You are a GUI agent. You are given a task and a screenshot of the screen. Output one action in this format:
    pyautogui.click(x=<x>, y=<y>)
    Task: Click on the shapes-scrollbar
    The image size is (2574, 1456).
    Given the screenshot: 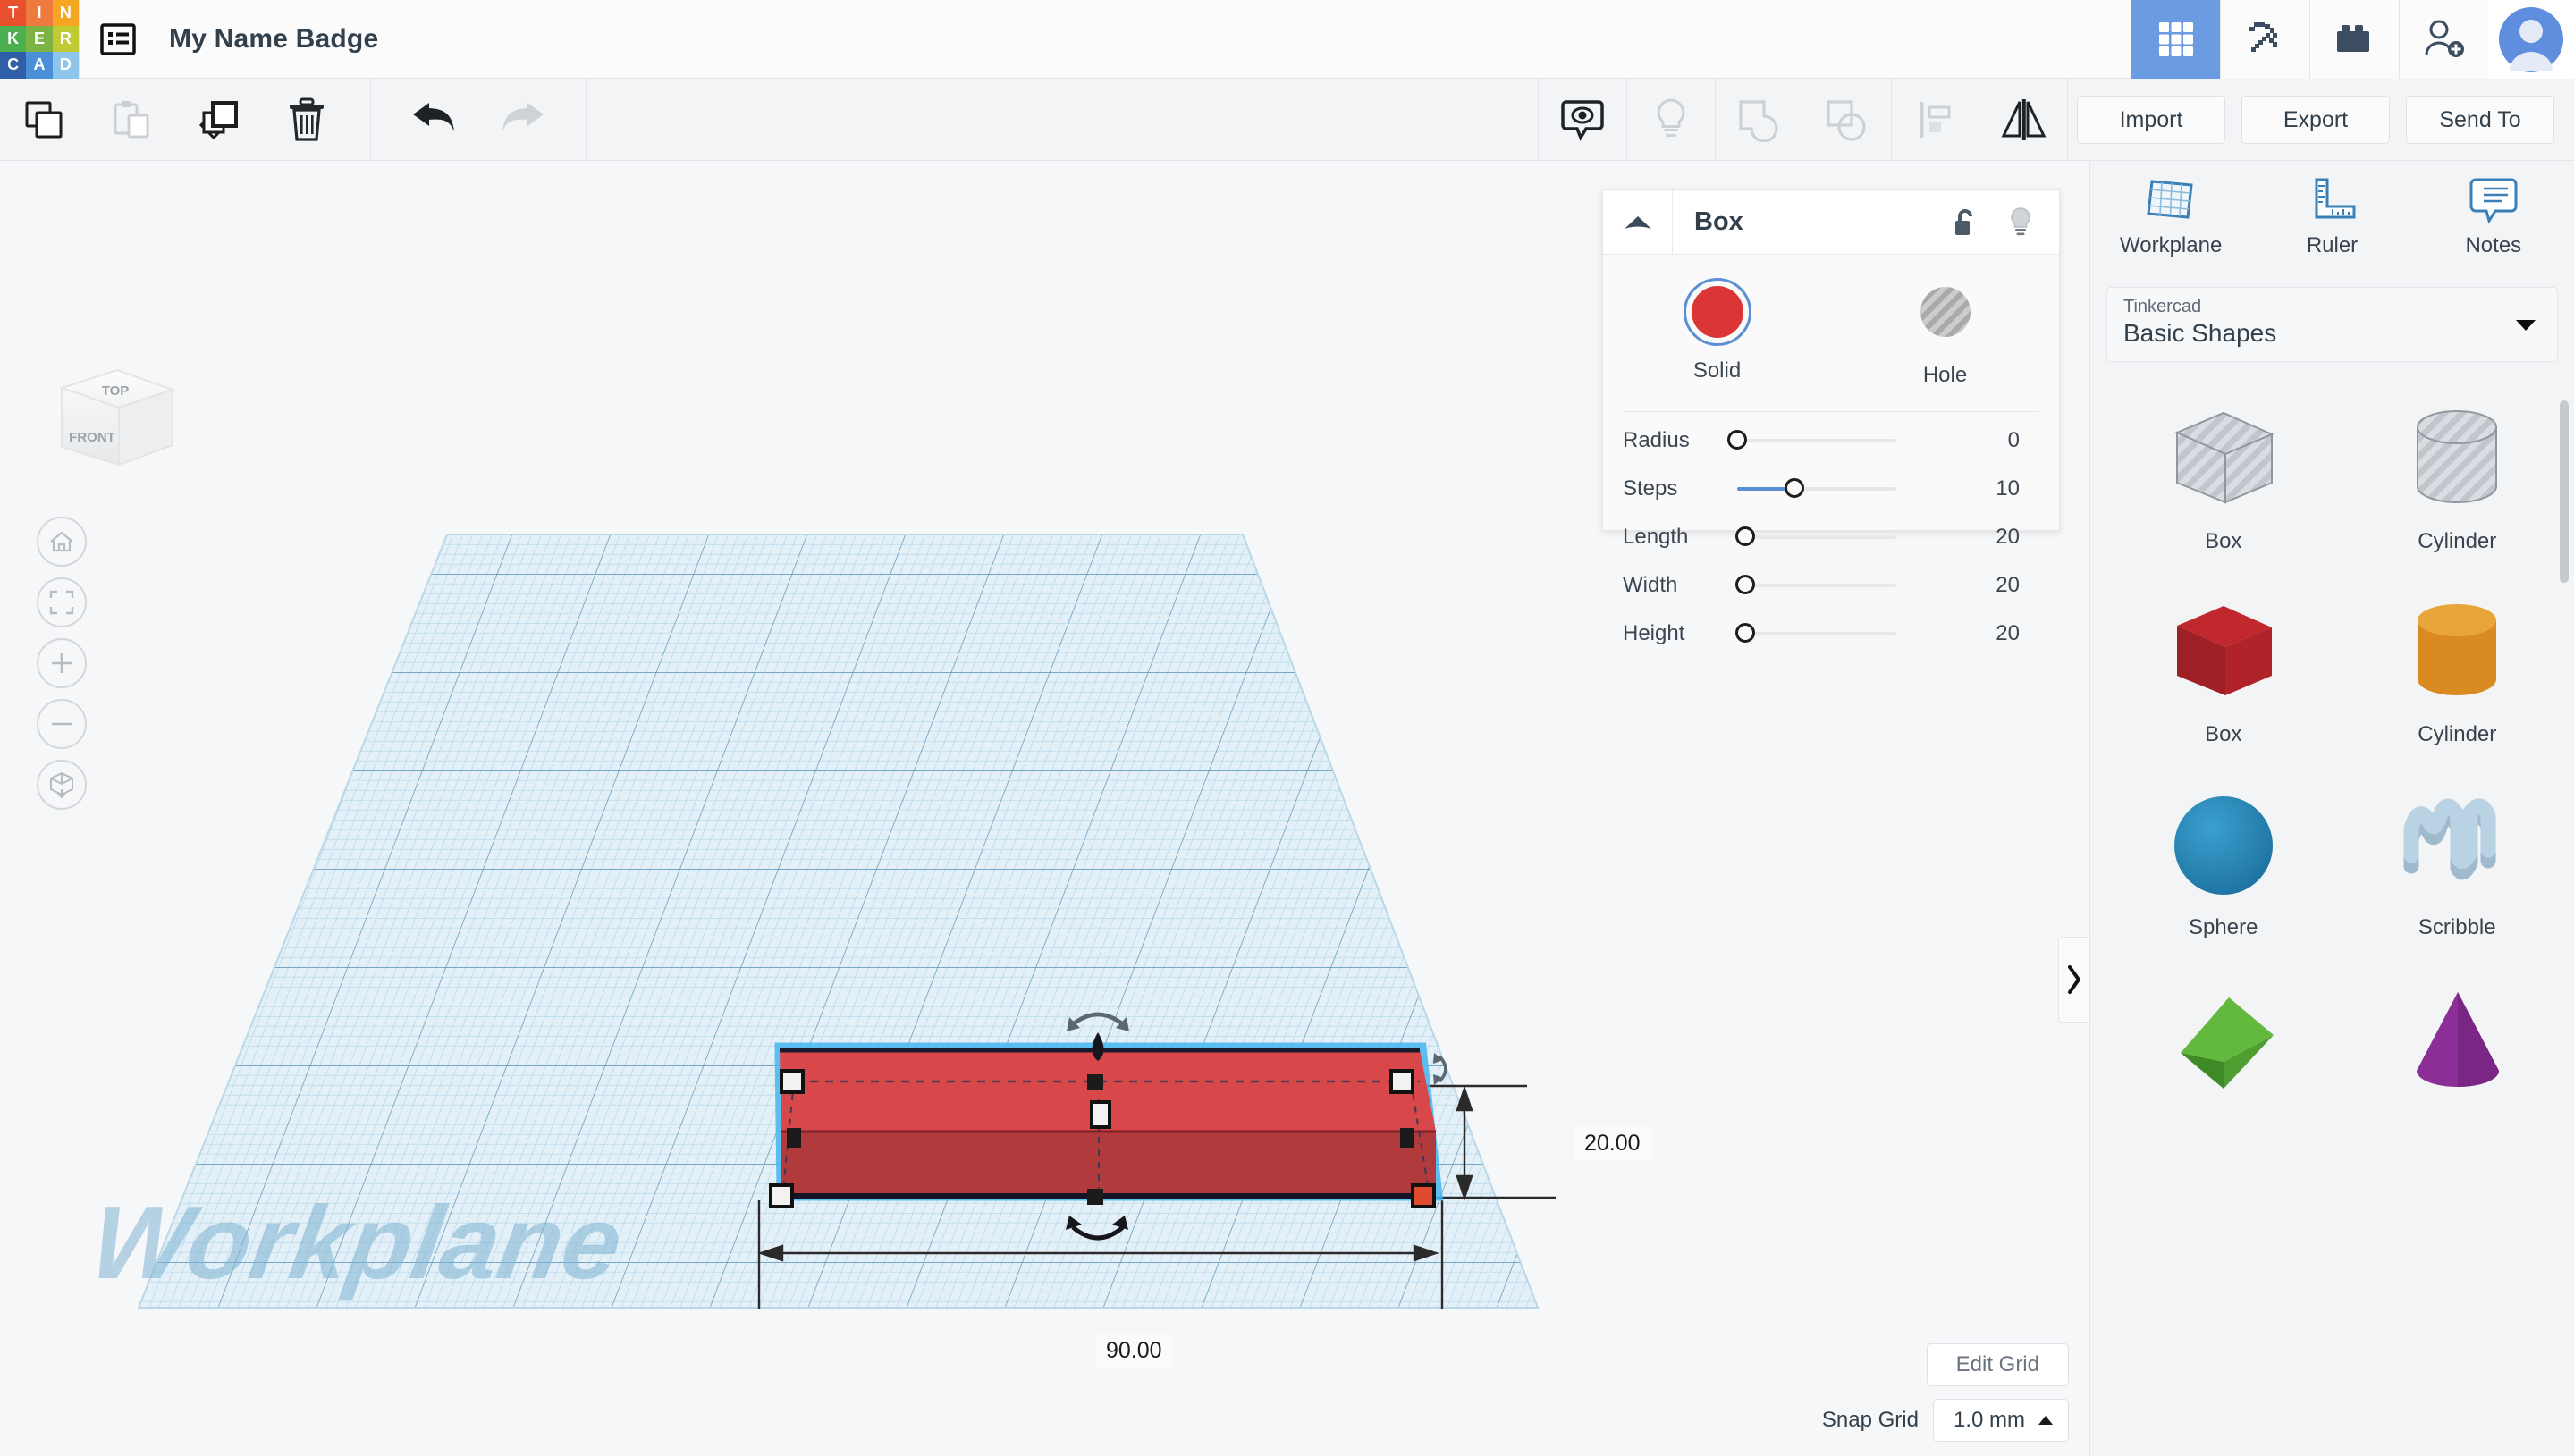 What is the action you would take?
    pyautogui.click(x=2564, y=491)
    